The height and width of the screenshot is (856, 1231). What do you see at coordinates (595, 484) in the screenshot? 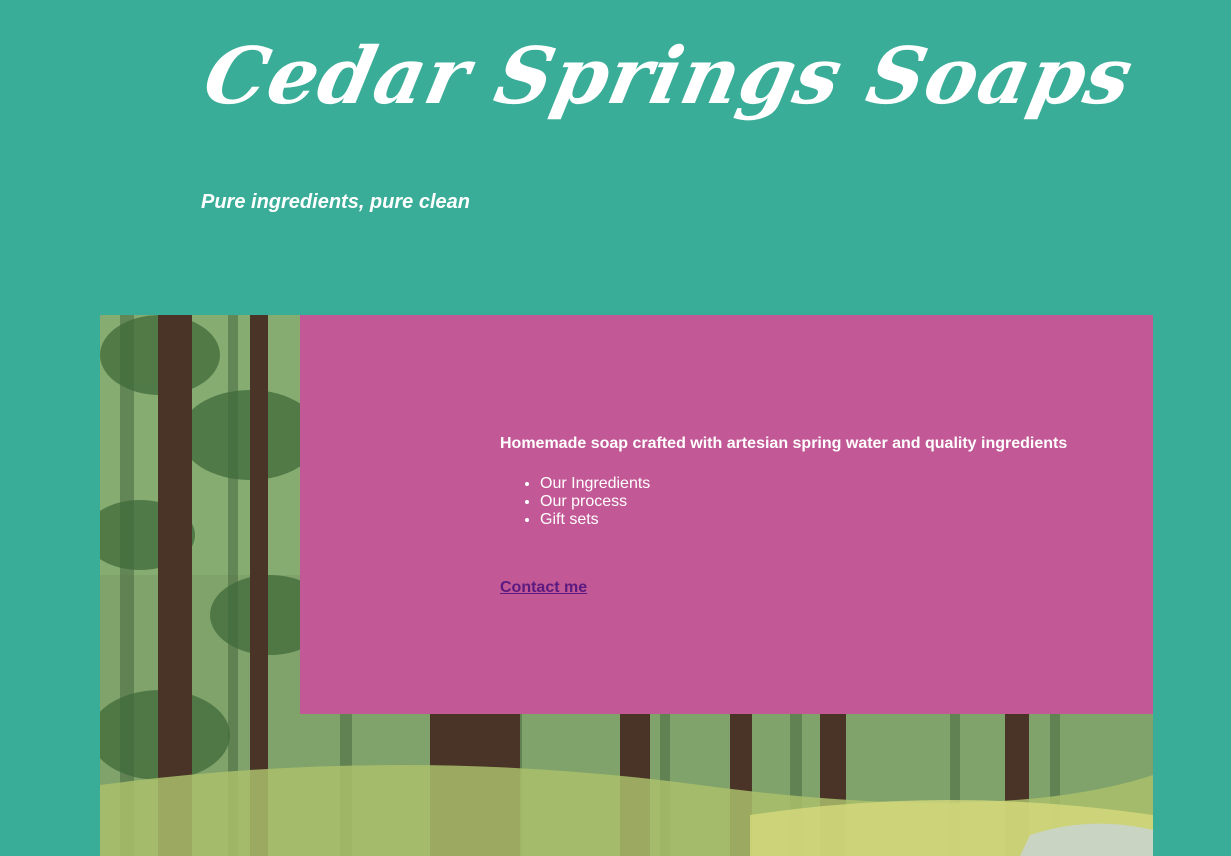
I see `menu-item-ingredients: Our Ingredients` at bounding box center [595, 484].